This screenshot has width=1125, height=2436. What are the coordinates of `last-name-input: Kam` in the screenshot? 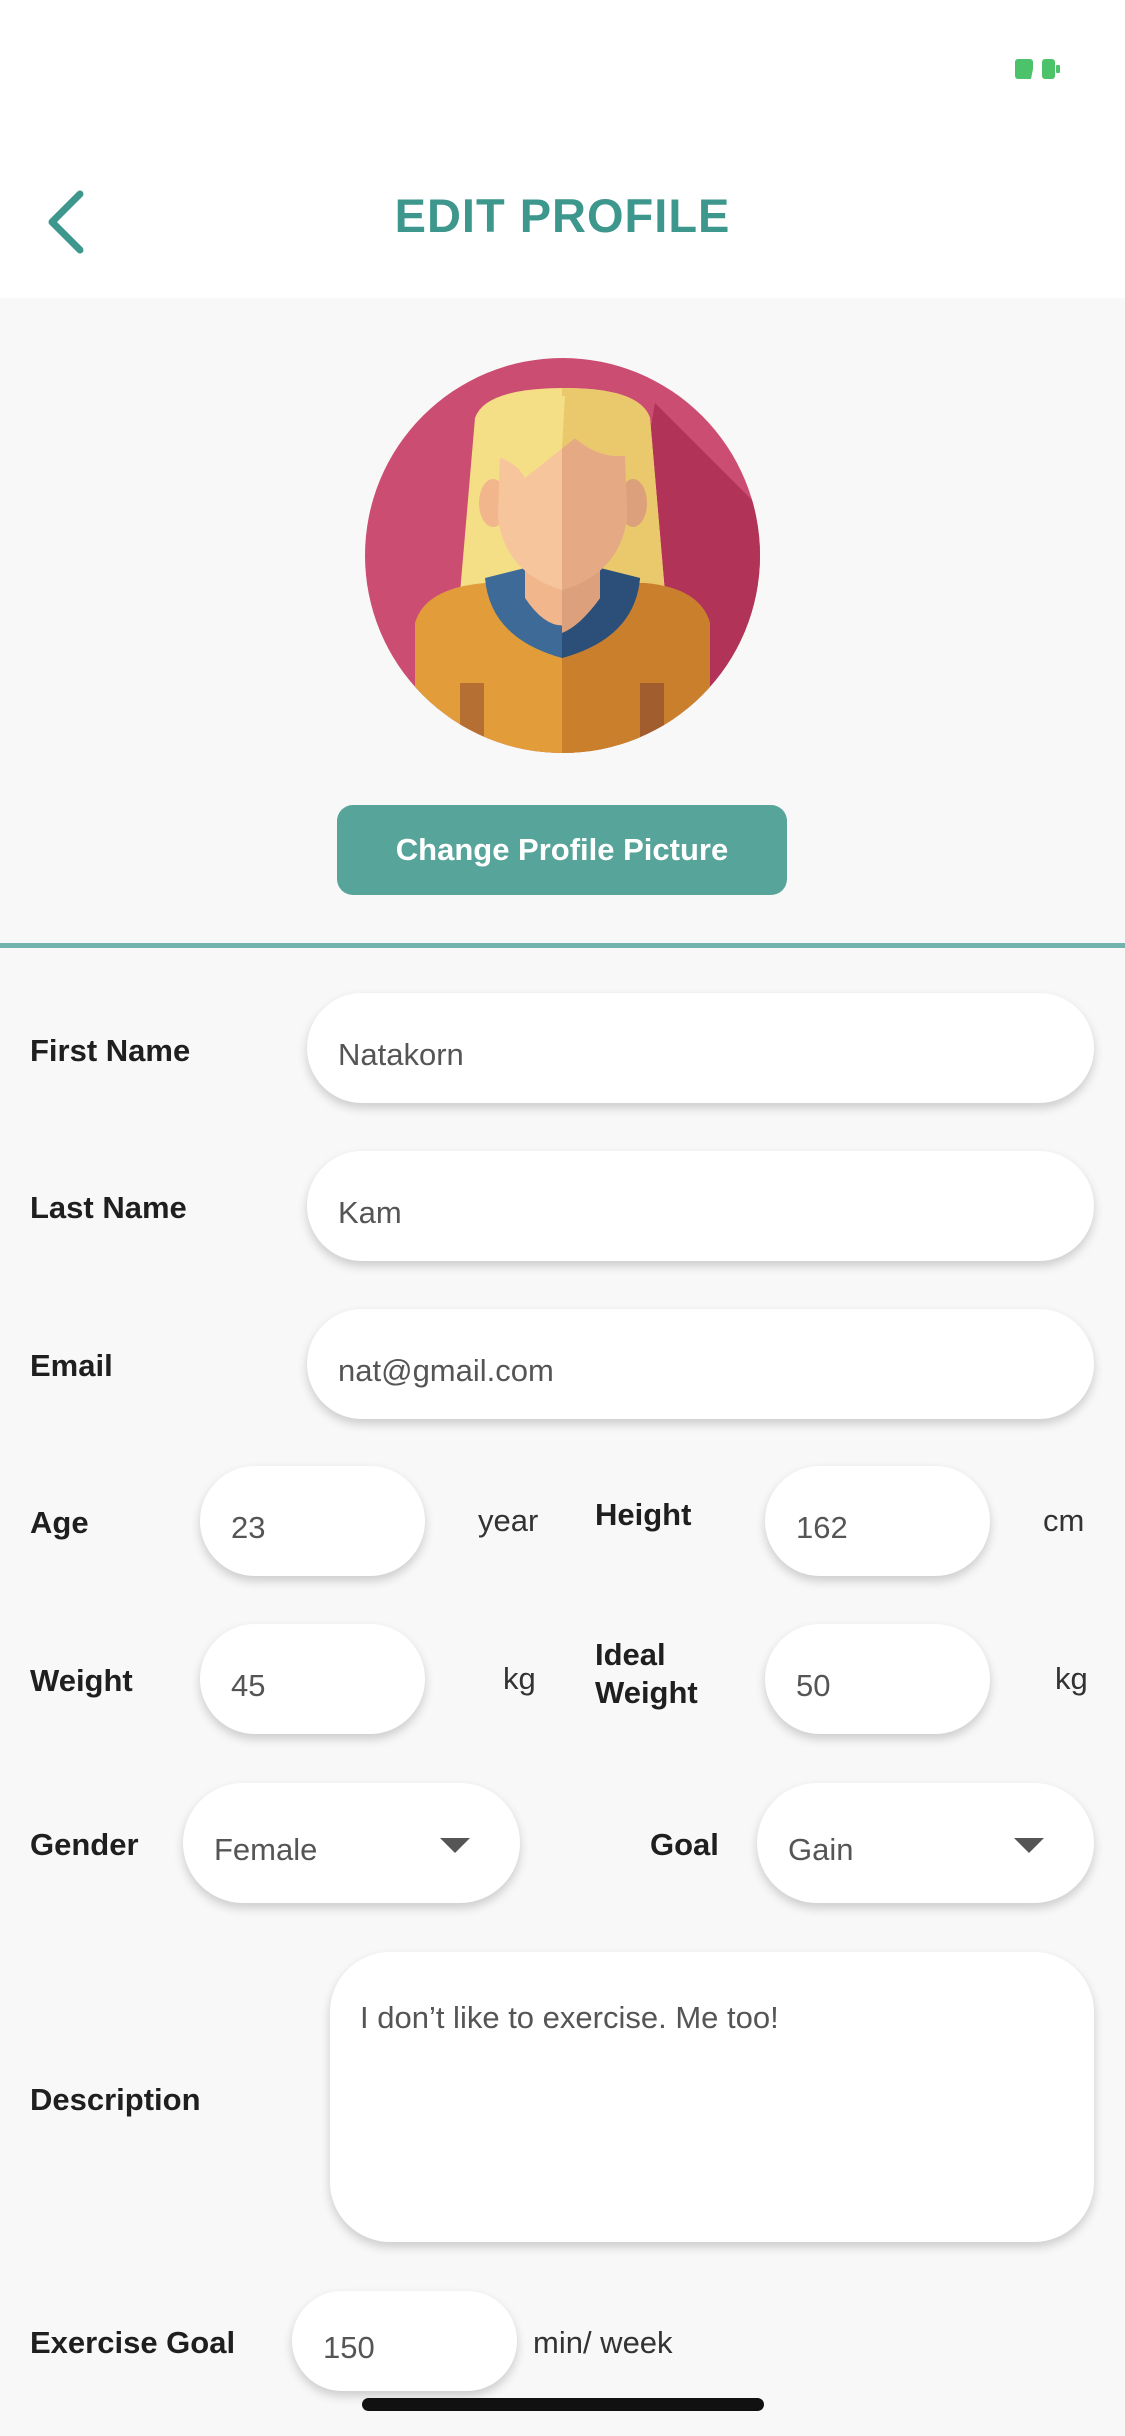 It's located at (700, 1206).